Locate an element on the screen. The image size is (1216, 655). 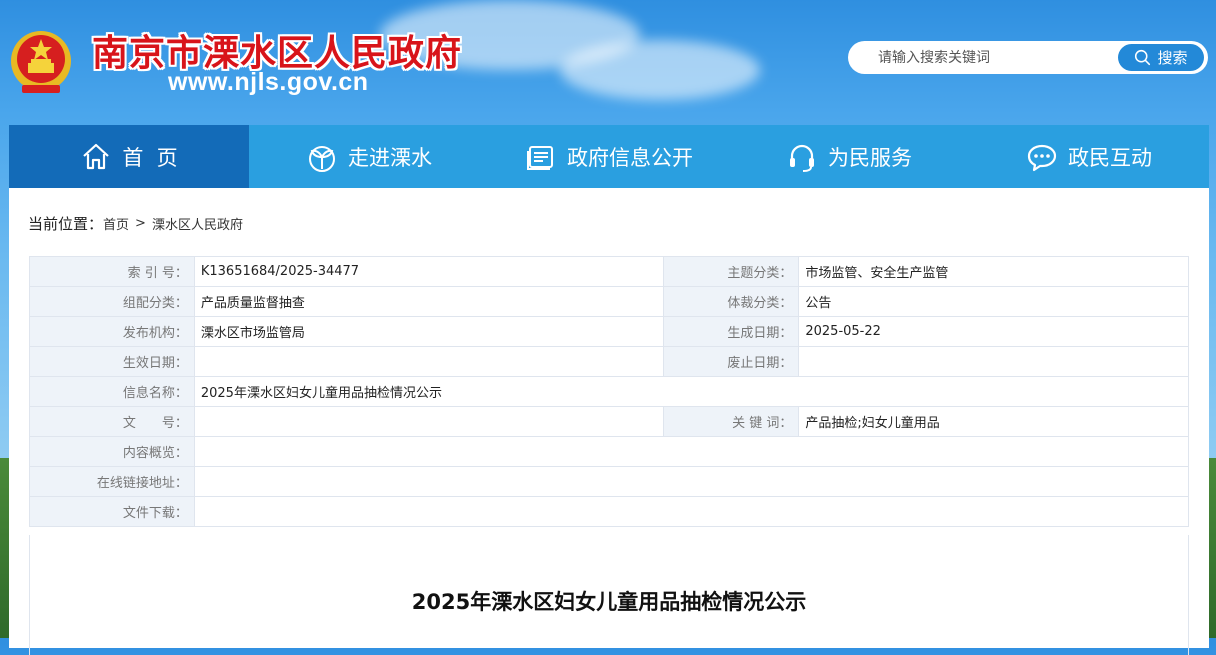
table-row: 文件下载： is located at coordinates (609, 511).